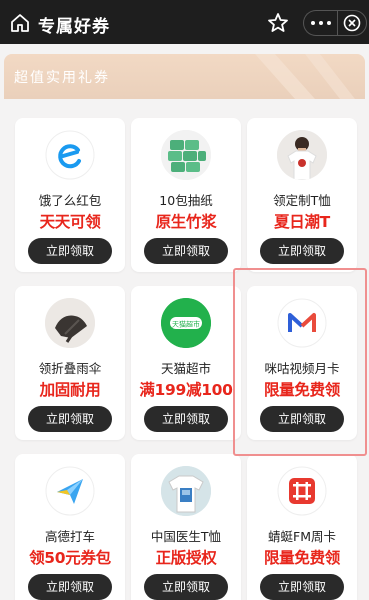 This screenshot has height=600, width=369. What do you see at coordinates (74, 27) in the screenshot?
I see `page-title: 专属好券` at bounding box center [74, 27].